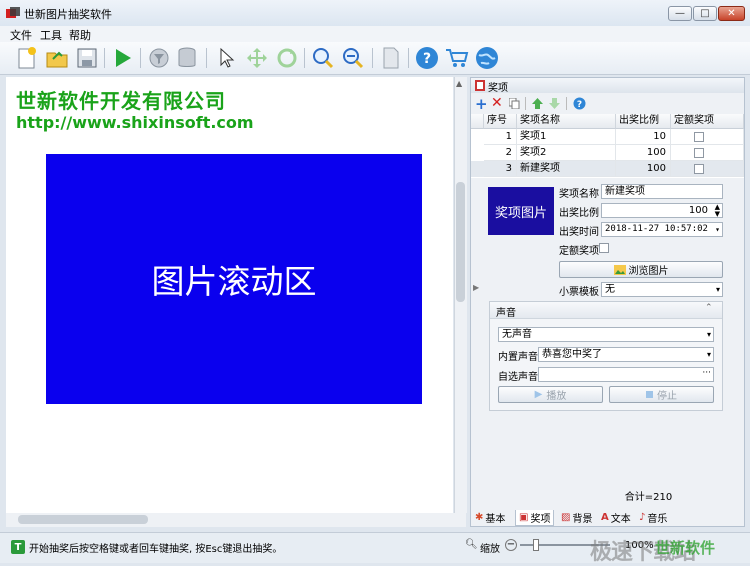  What do you see at coordinates (391, 58) in the screenshot?
I see `document-icon` at bounding box center [391, 58].